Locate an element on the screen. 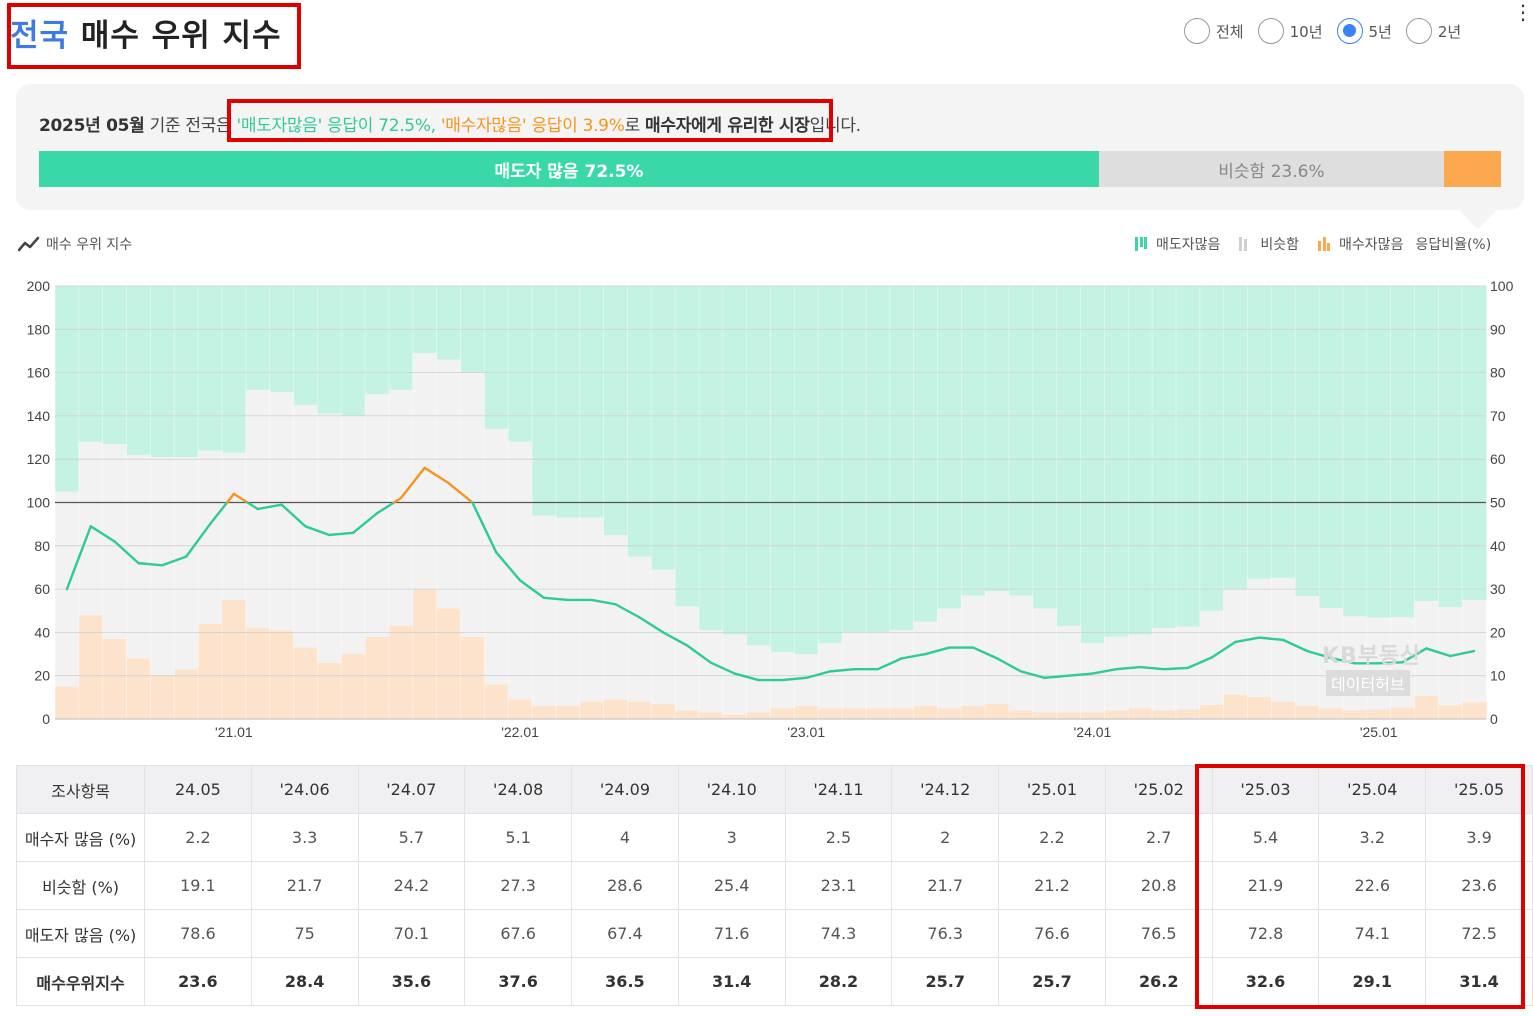 This screenshot has height=1017, width=1533. legend-seller: 매도자많음 is located at coordinates (1177, 244).